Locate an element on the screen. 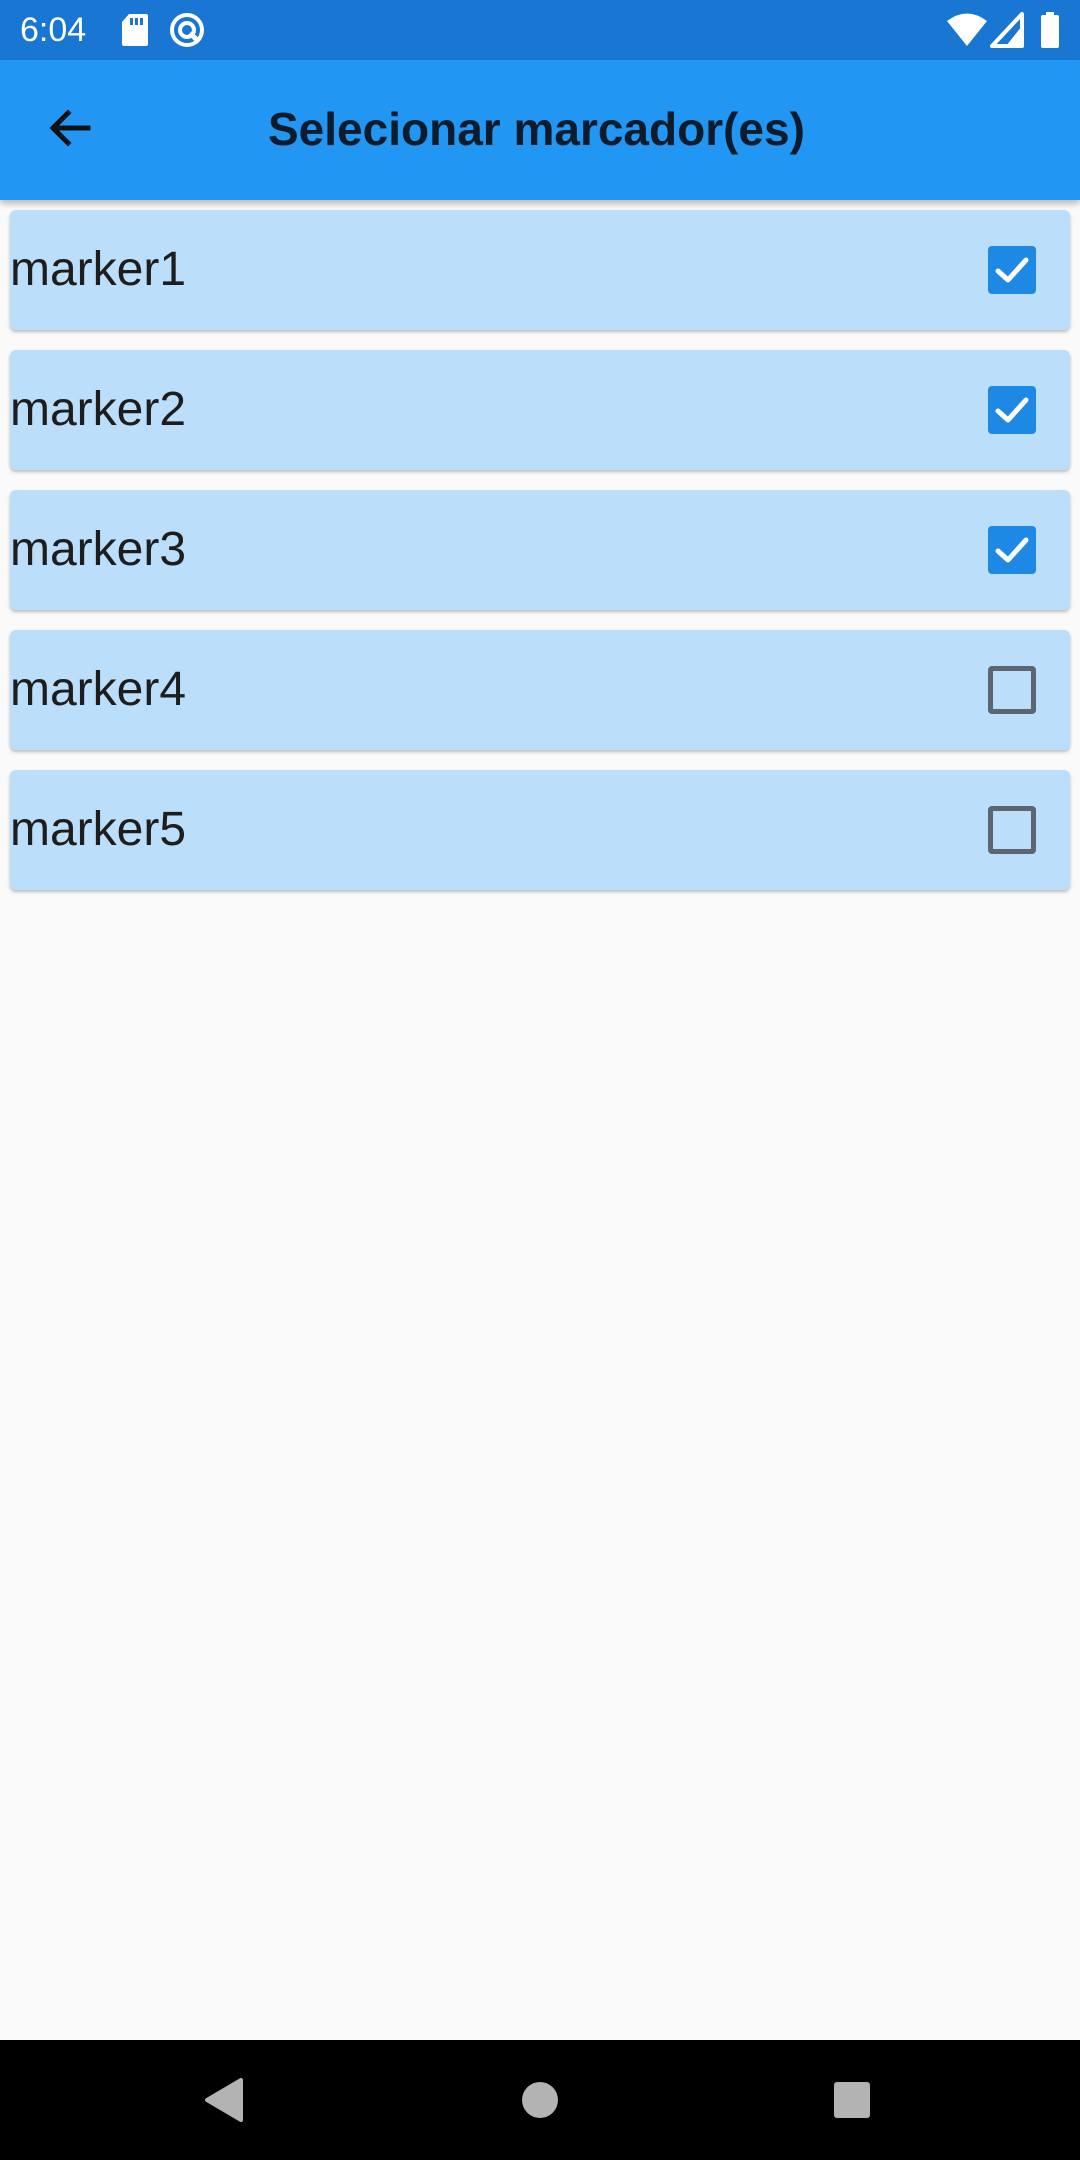 This screenshot has height=2160, width=1080. home-circle-icon is located at coordinates (540, 2100).